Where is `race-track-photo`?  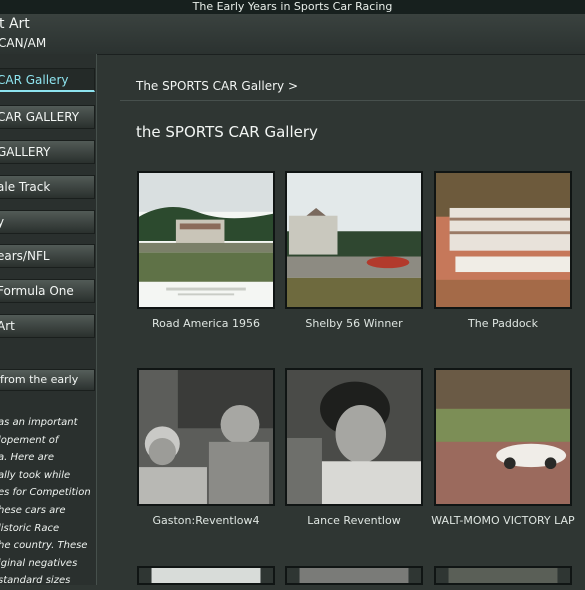 race-track-photo is located at coordinates (354, 240).